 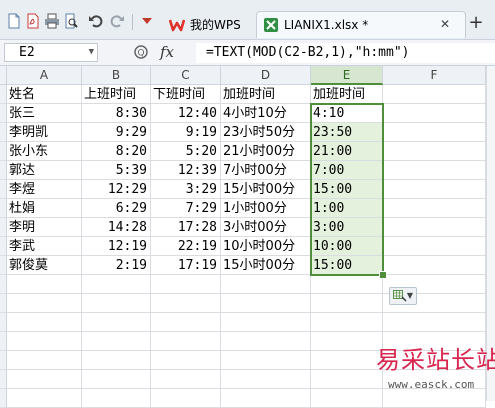 What do you see at coordinates (186, 265) in the screenshot?
I see `table-cell: 17:19` at bounding box center [186, 265].